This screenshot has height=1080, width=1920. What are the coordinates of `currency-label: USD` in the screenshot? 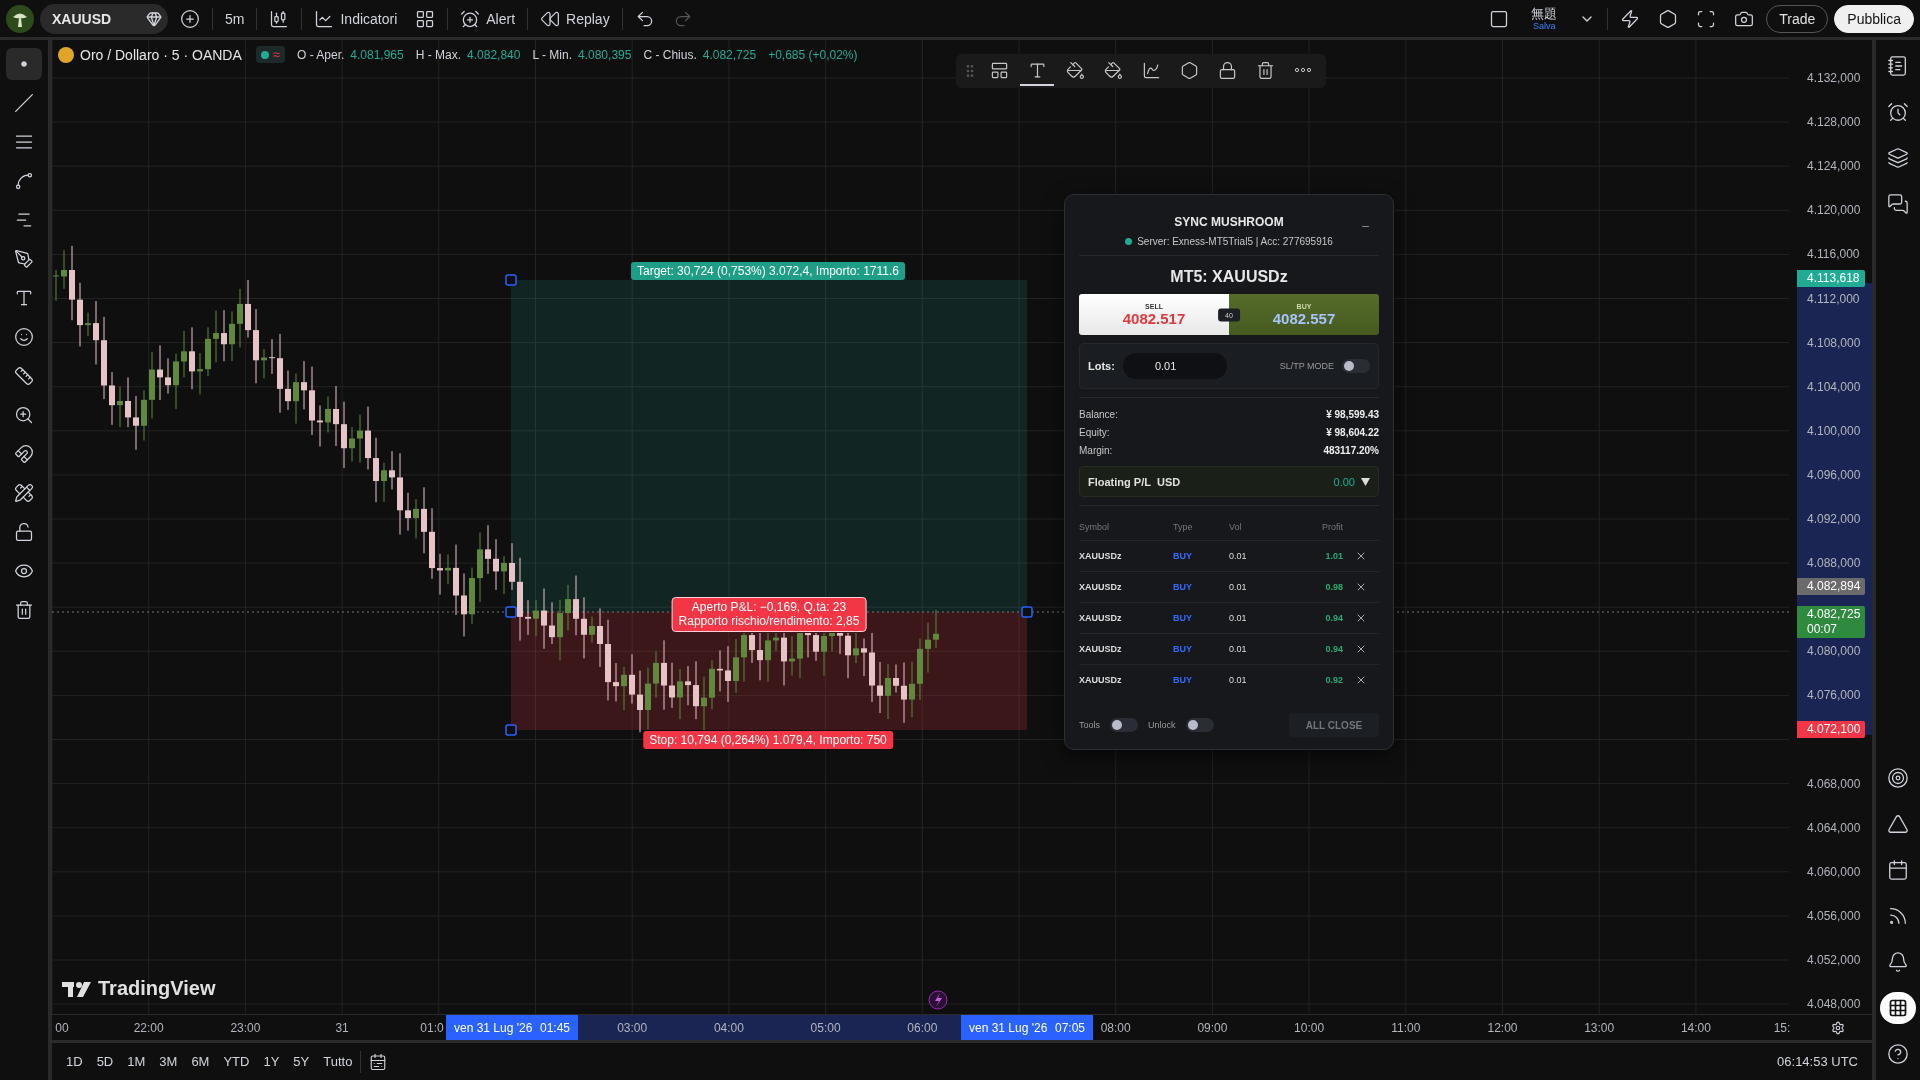 It's located at (1168, 481).